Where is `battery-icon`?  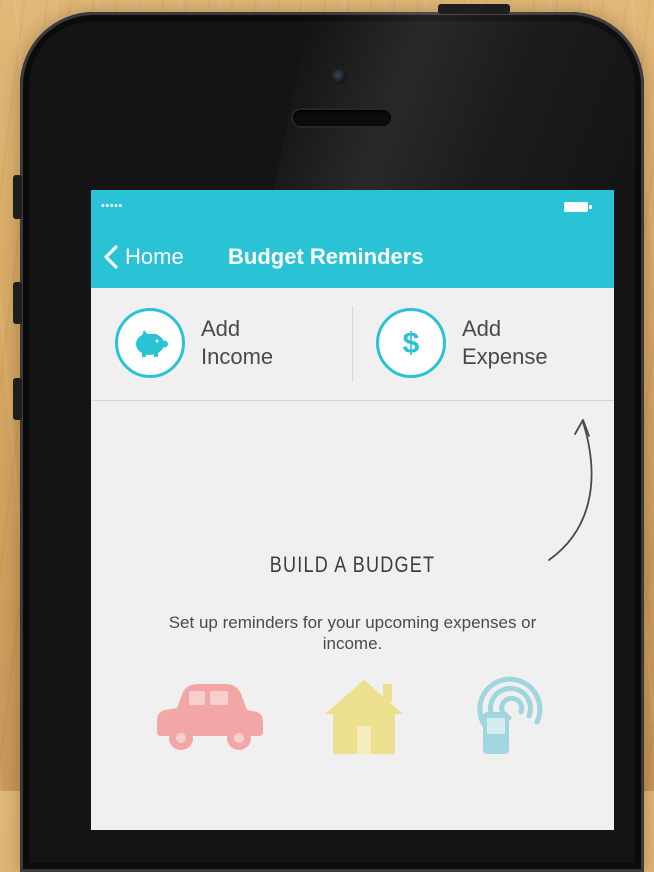 battery-icon is located at coordinates (578, 207).